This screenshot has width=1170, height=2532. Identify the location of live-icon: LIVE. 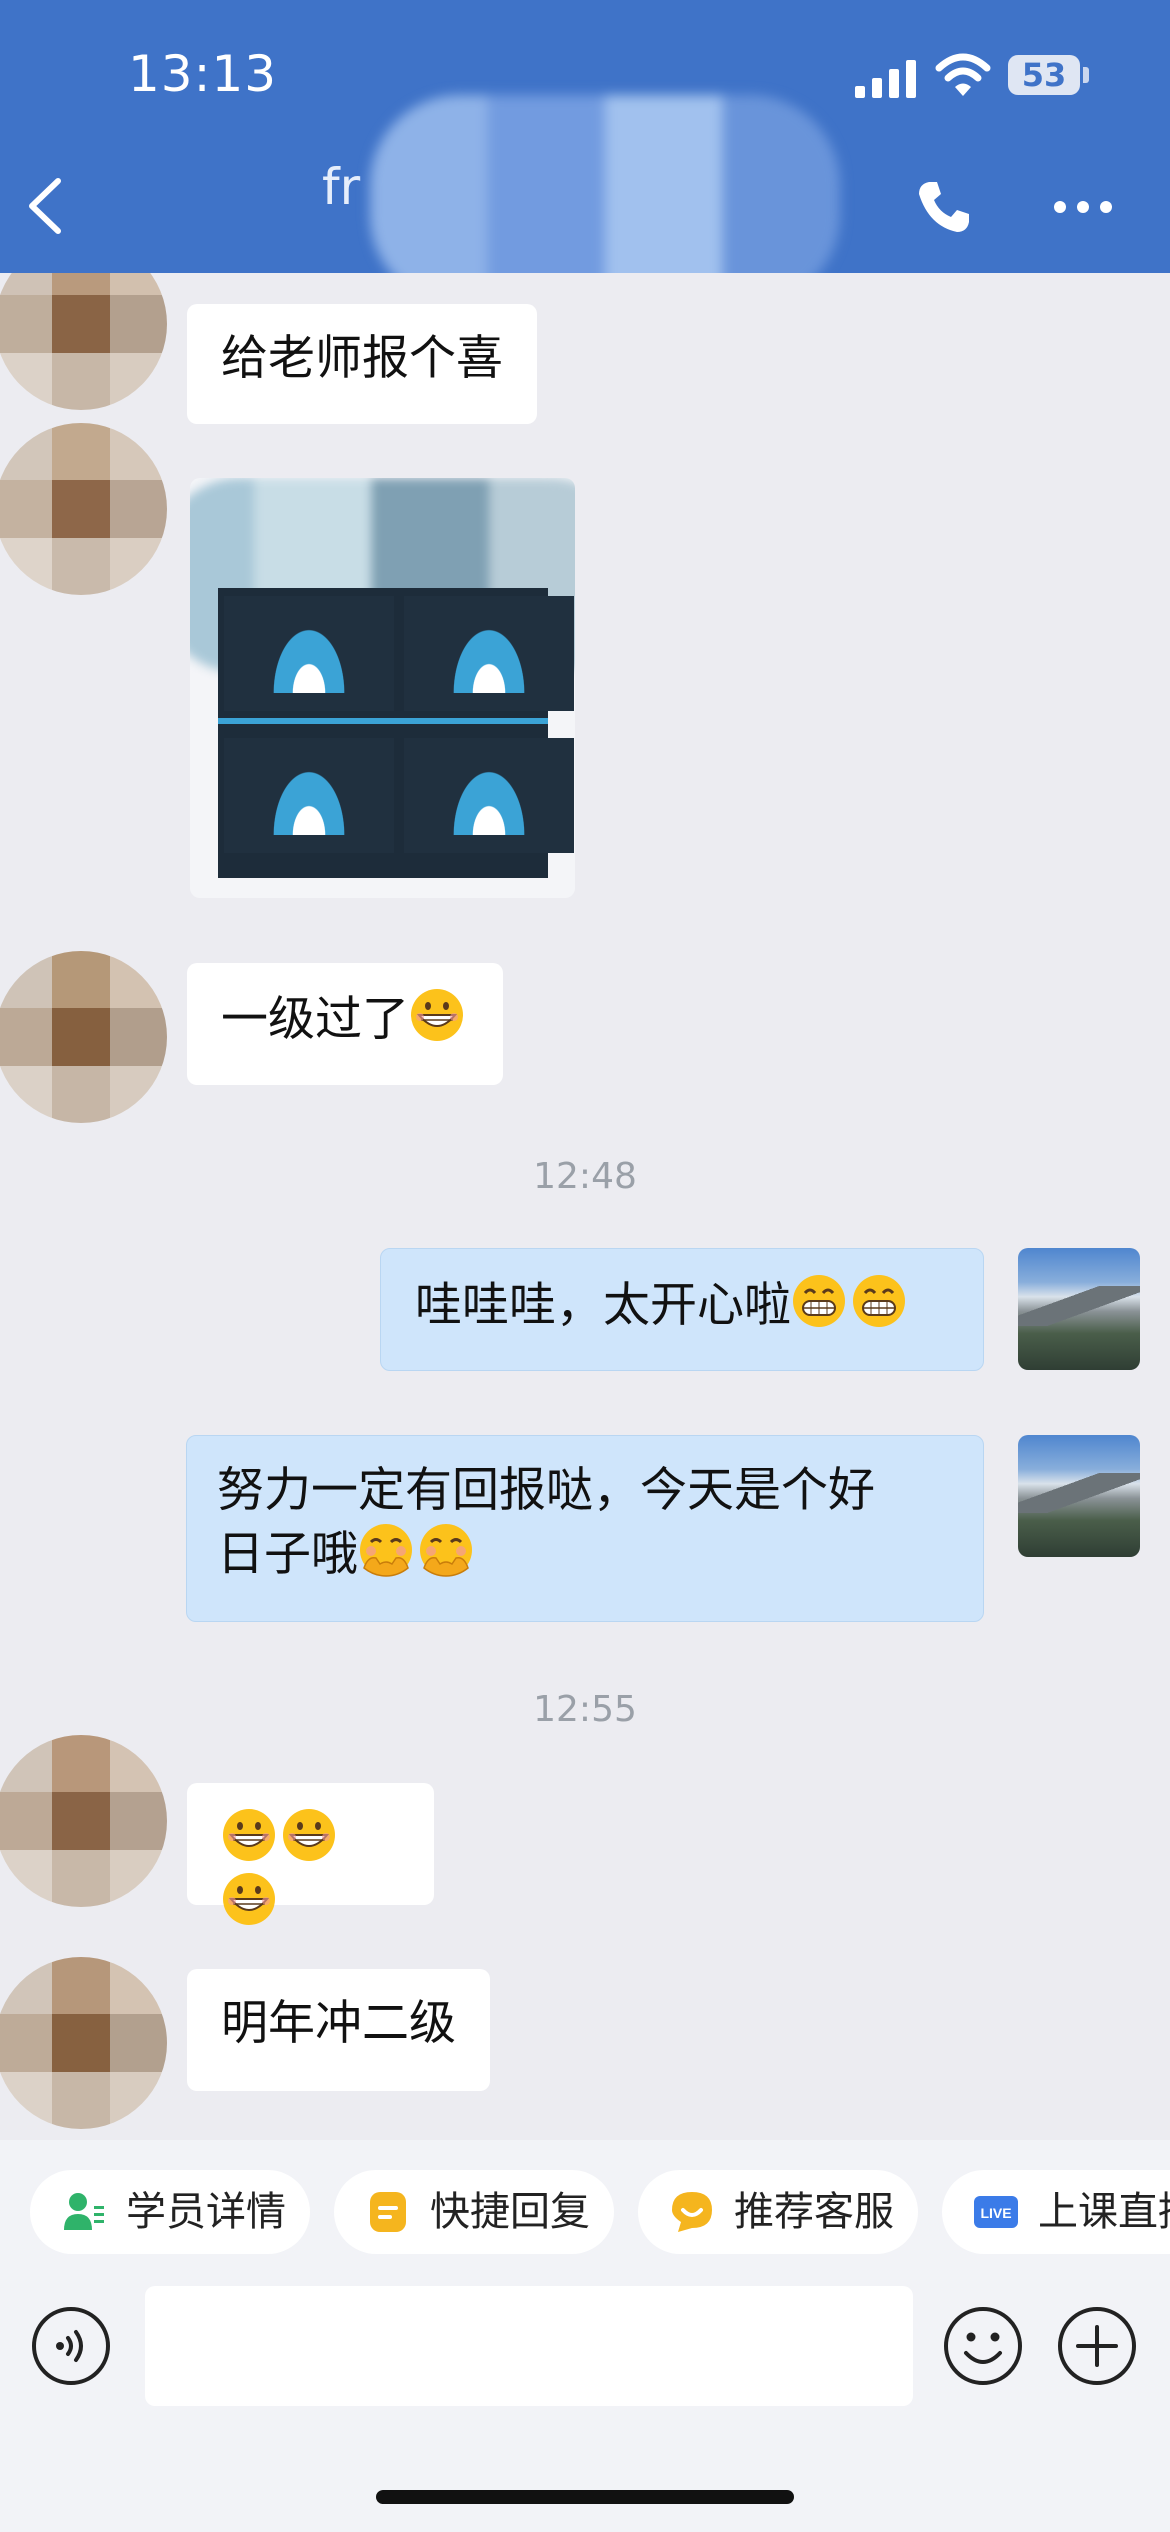
(996, 2212).